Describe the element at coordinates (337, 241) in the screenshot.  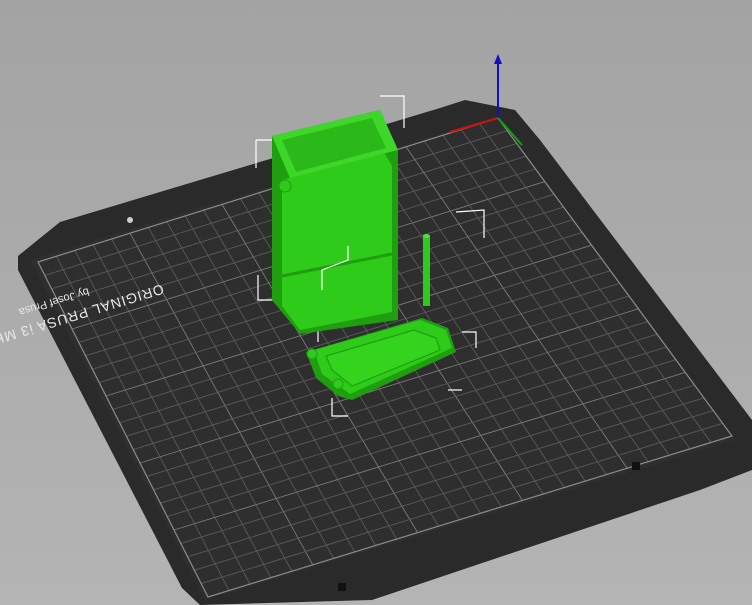
I see `box-front` at that location.